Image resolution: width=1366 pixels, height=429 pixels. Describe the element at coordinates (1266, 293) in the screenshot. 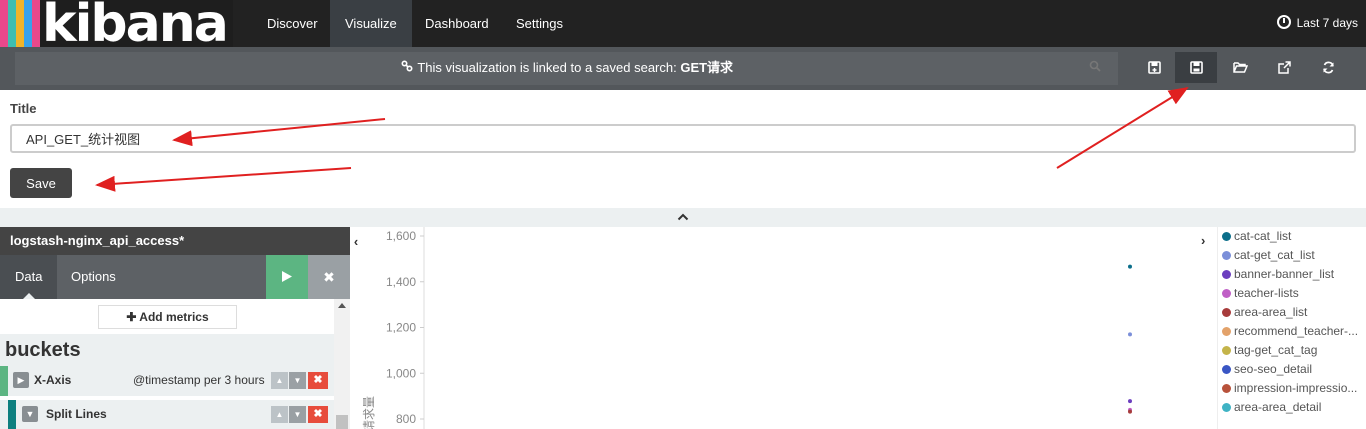

I see `legend-label: teacher-lists` at that location.